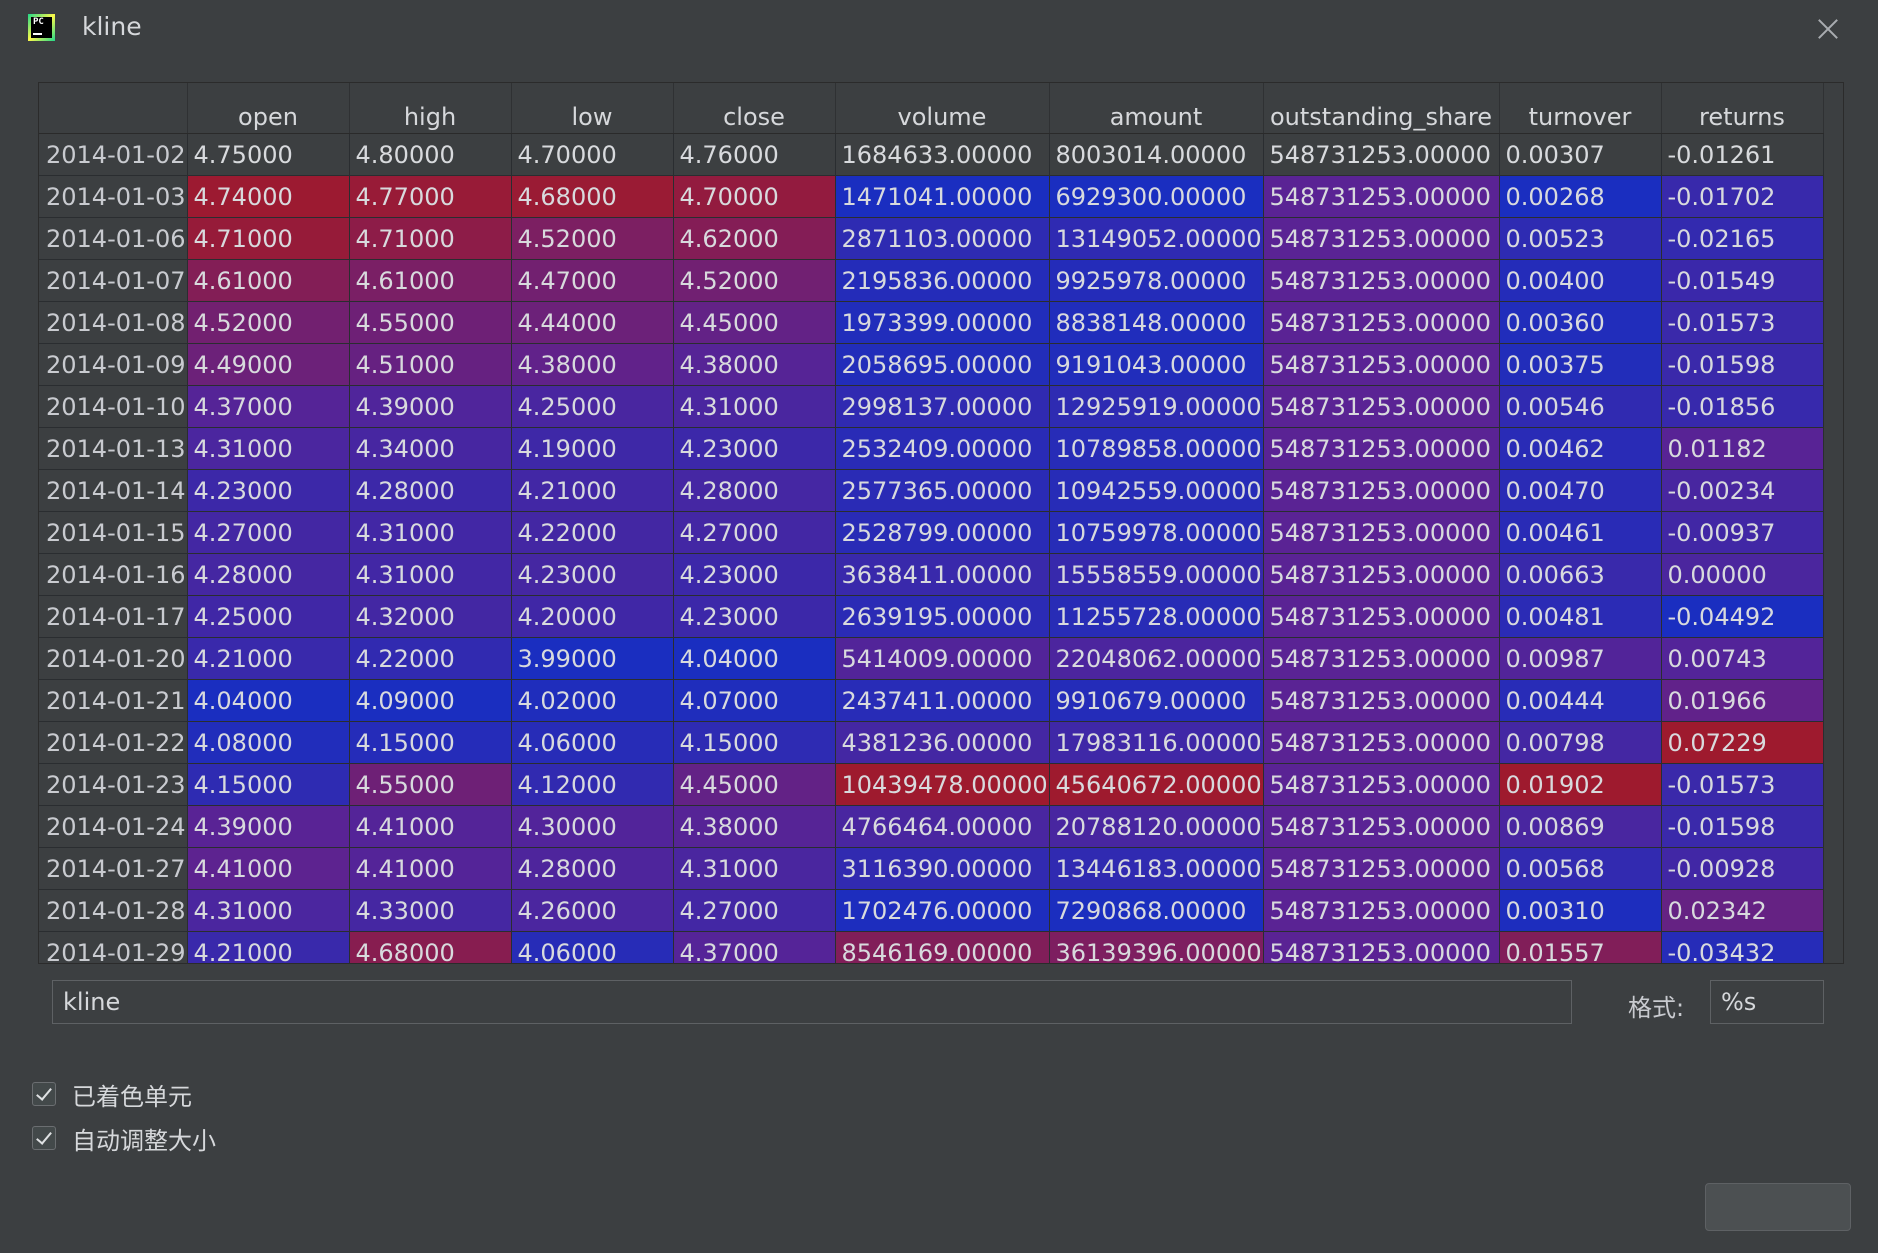 The height and width of the screenshot is (1253, 1878). I want to click on table-cell-low: 4.20000, so click(592, 616).